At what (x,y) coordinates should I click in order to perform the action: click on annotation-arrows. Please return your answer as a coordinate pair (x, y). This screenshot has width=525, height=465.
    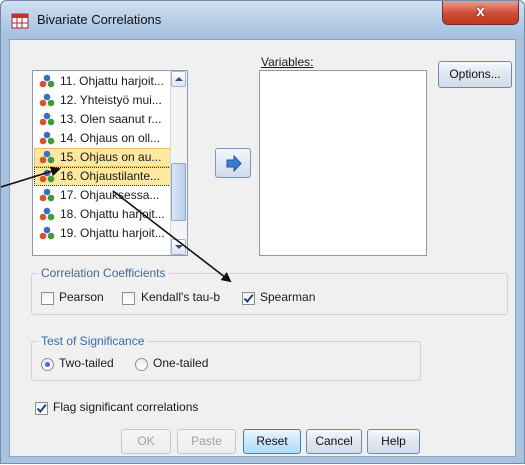
    Looking at the image, I should click on (116, 224).